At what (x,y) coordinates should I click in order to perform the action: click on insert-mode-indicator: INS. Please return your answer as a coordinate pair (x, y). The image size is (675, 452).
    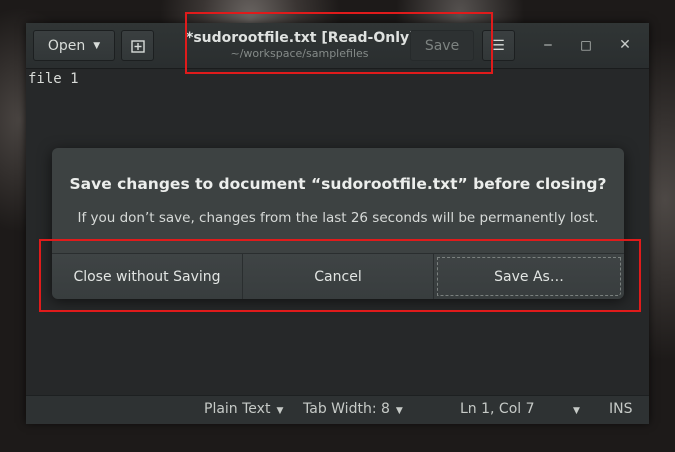
    Looking at the image, I should click on (621, 409).